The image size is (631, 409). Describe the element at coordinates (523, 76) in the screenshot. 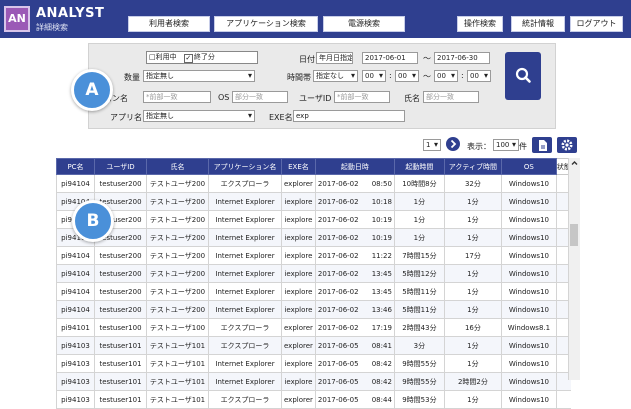

I see `search-button` at that location.